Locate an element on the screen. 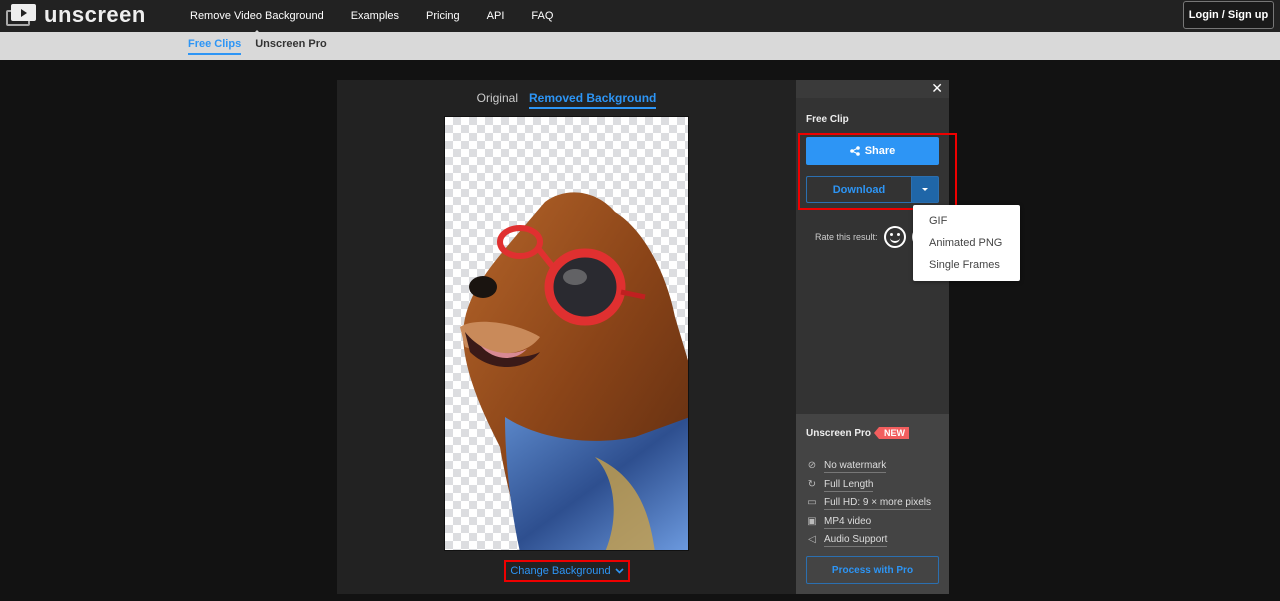  nav-examples: Examples is located at coordinates (375, 16).